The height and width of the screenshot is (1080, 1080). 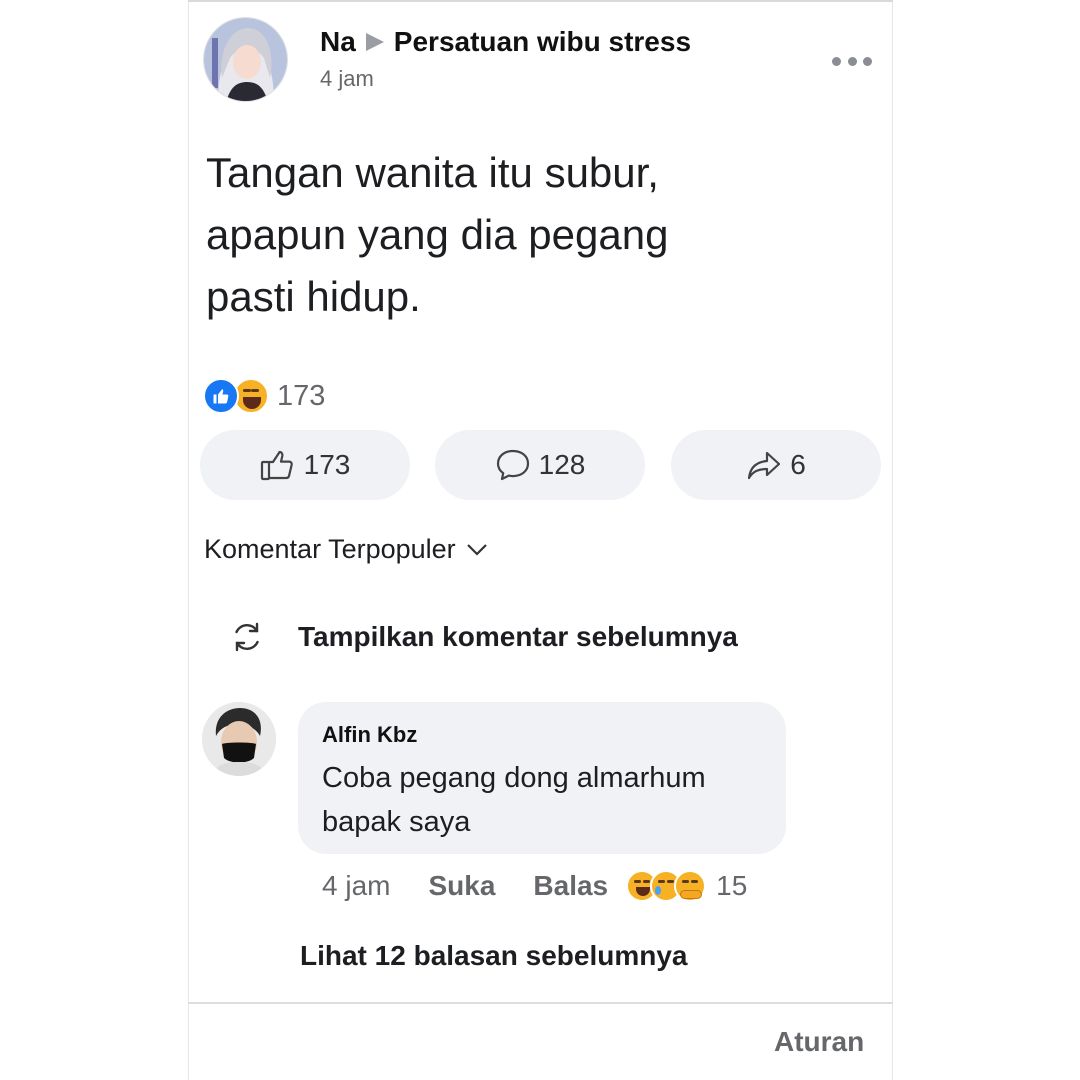 What do you see at coordinates (327, 464) in the screenshot?
I see `like-count: 173` at bounding box center [327, 464].